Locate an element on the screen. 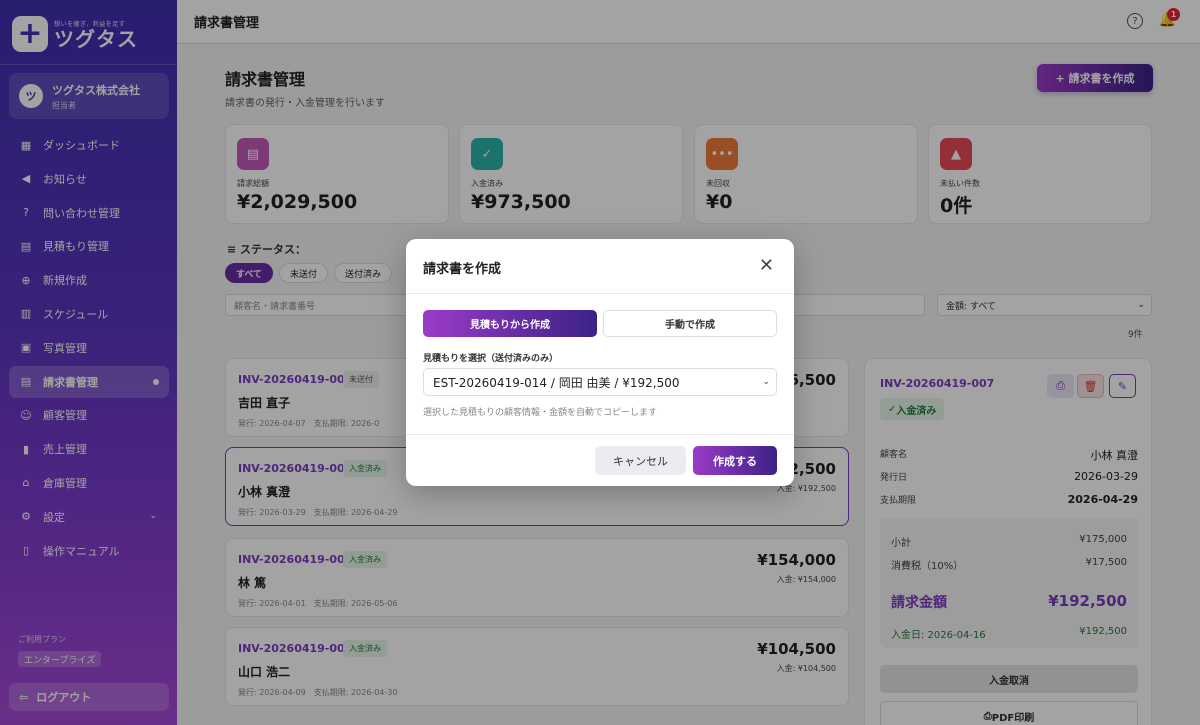 The width and height of the screenshot is (1200, 725). create-button: 作成する is located at coordinates (735, 460).